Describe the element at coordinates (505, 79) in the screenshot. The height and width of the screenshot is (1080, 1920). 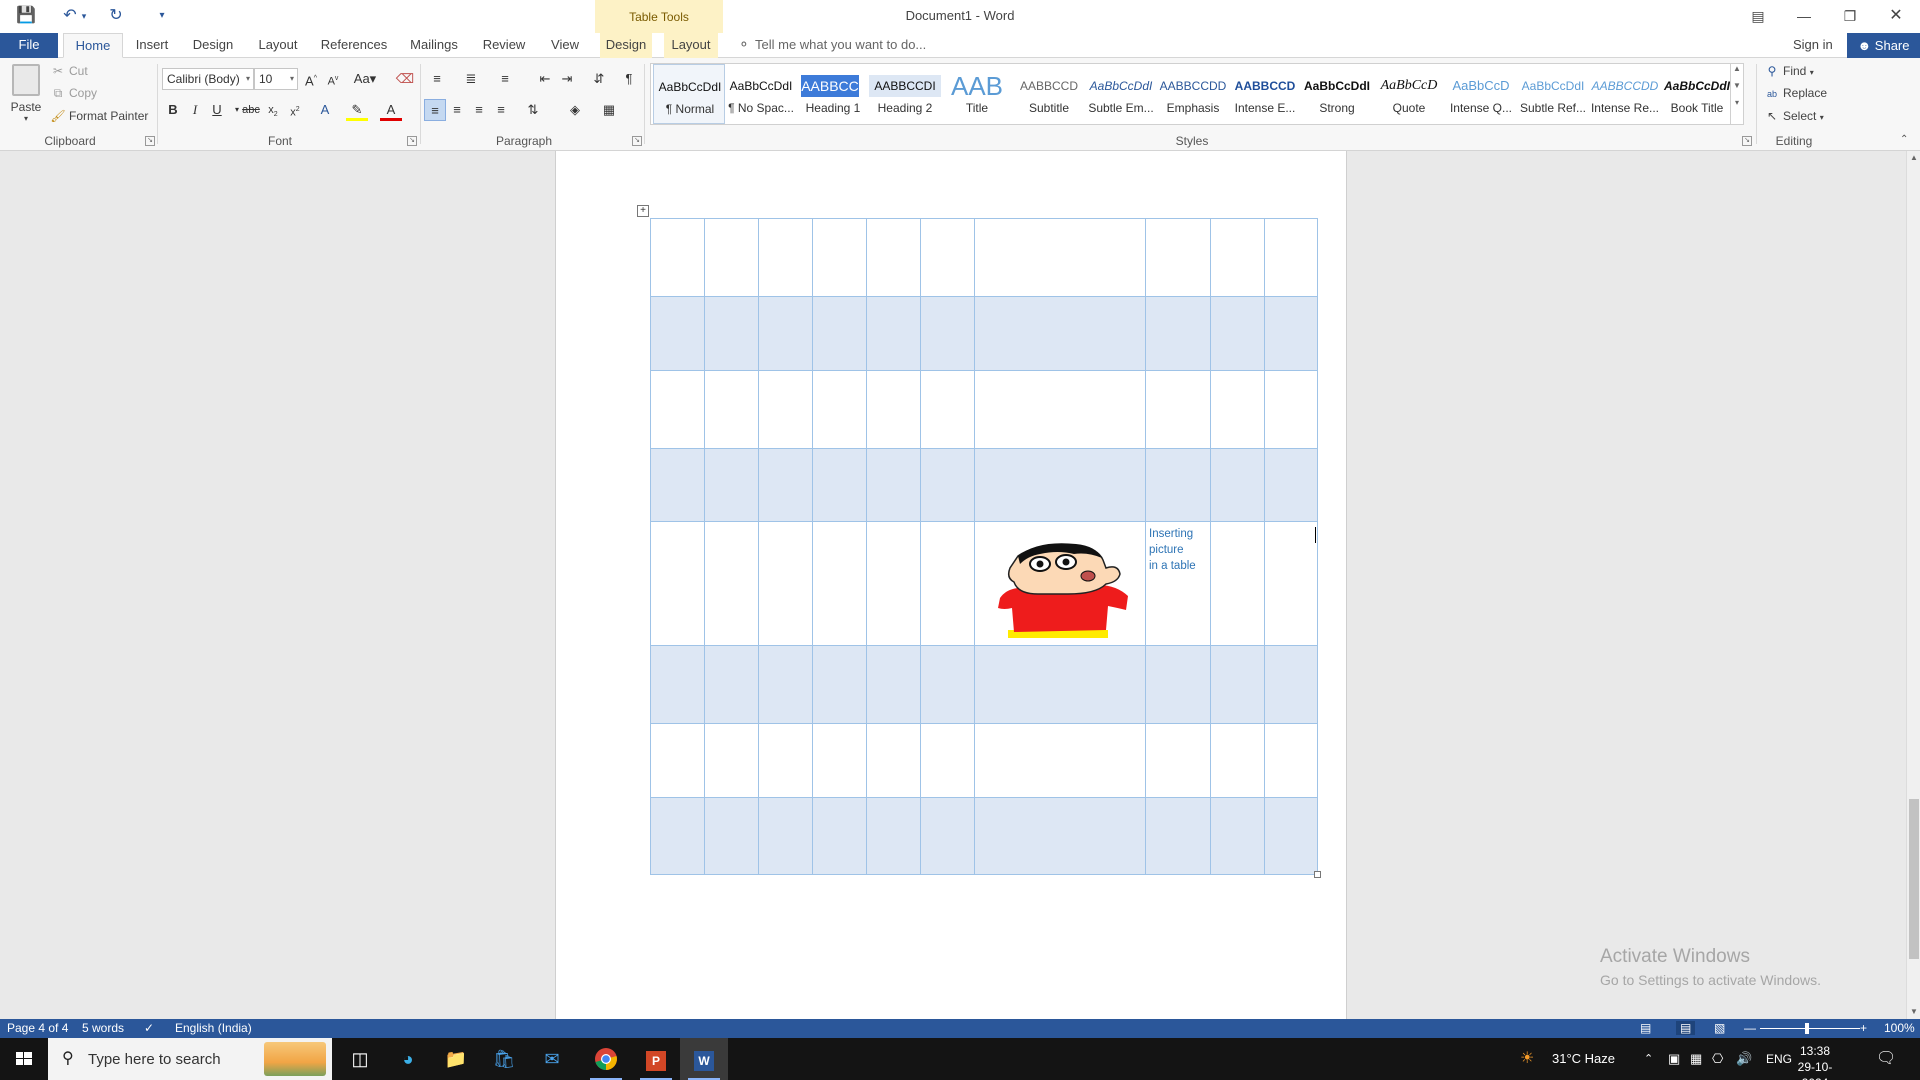
I see `multilevel-list-icon: ≡` at that location.